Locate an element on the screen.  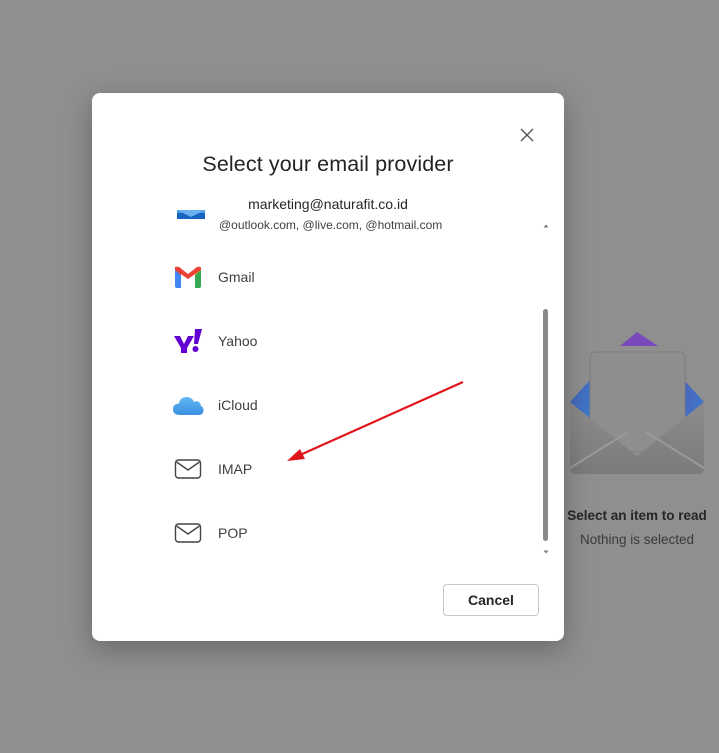
close-icon is located at coordinates (527, 135).